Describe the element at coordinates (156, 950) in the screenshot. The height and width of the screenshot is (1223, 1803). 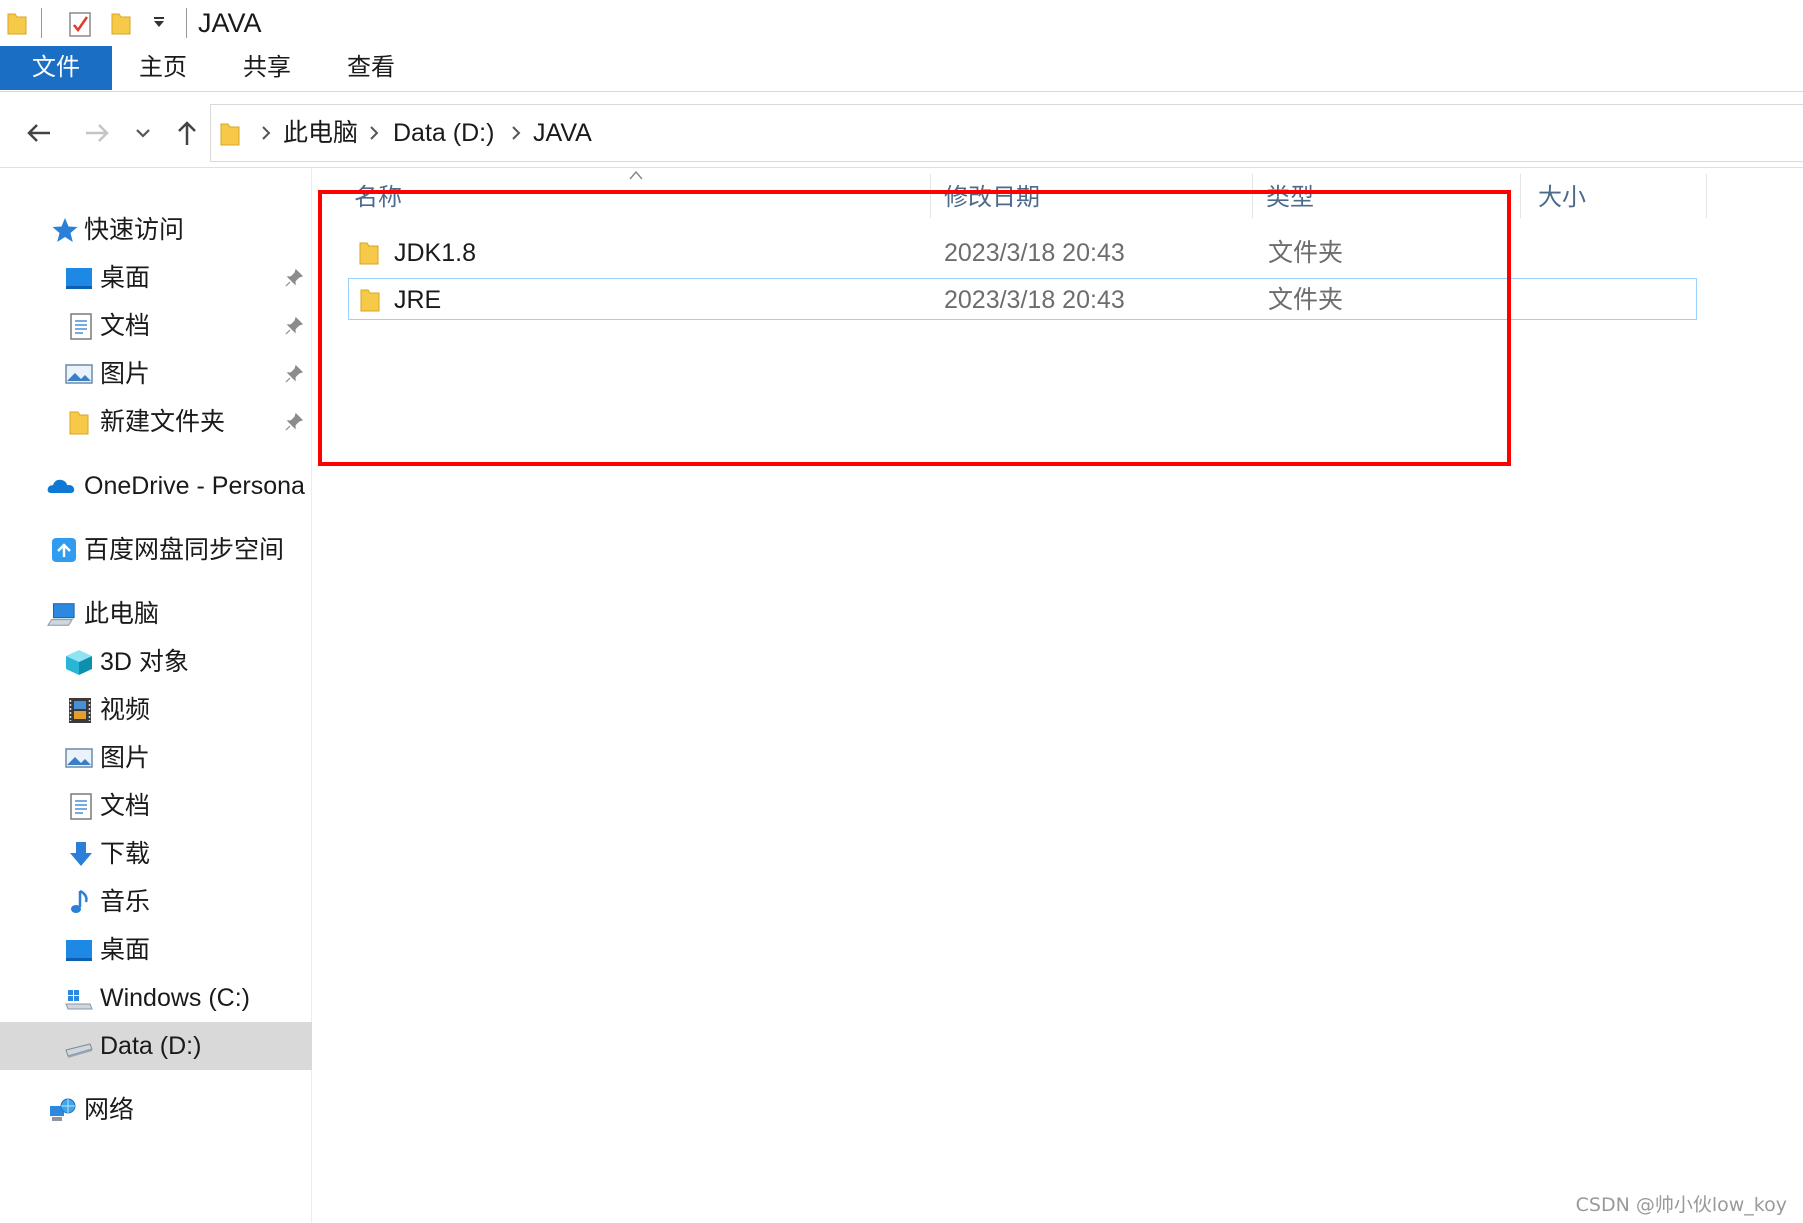
I see `sidebar-item-desktop-pc: 桌面` at that location.